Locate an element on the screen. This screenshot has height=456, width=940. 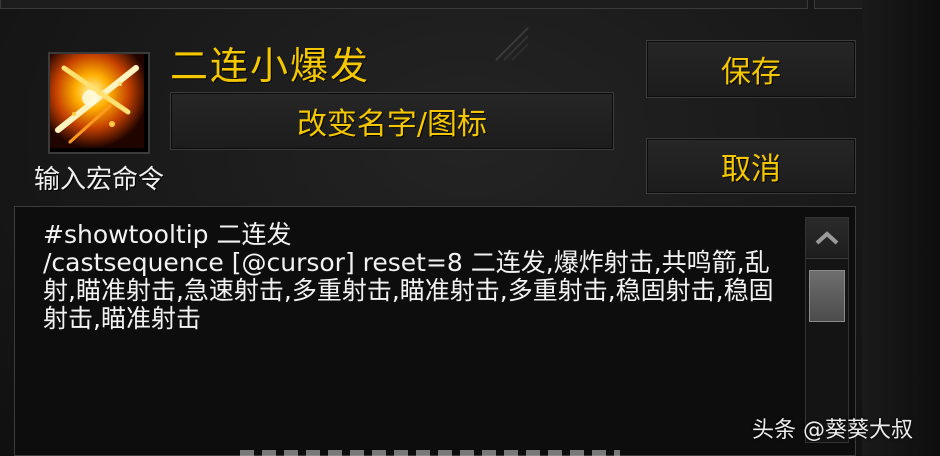
macro-command-label: 输入宏命令 is located at coordinates (99, 180).